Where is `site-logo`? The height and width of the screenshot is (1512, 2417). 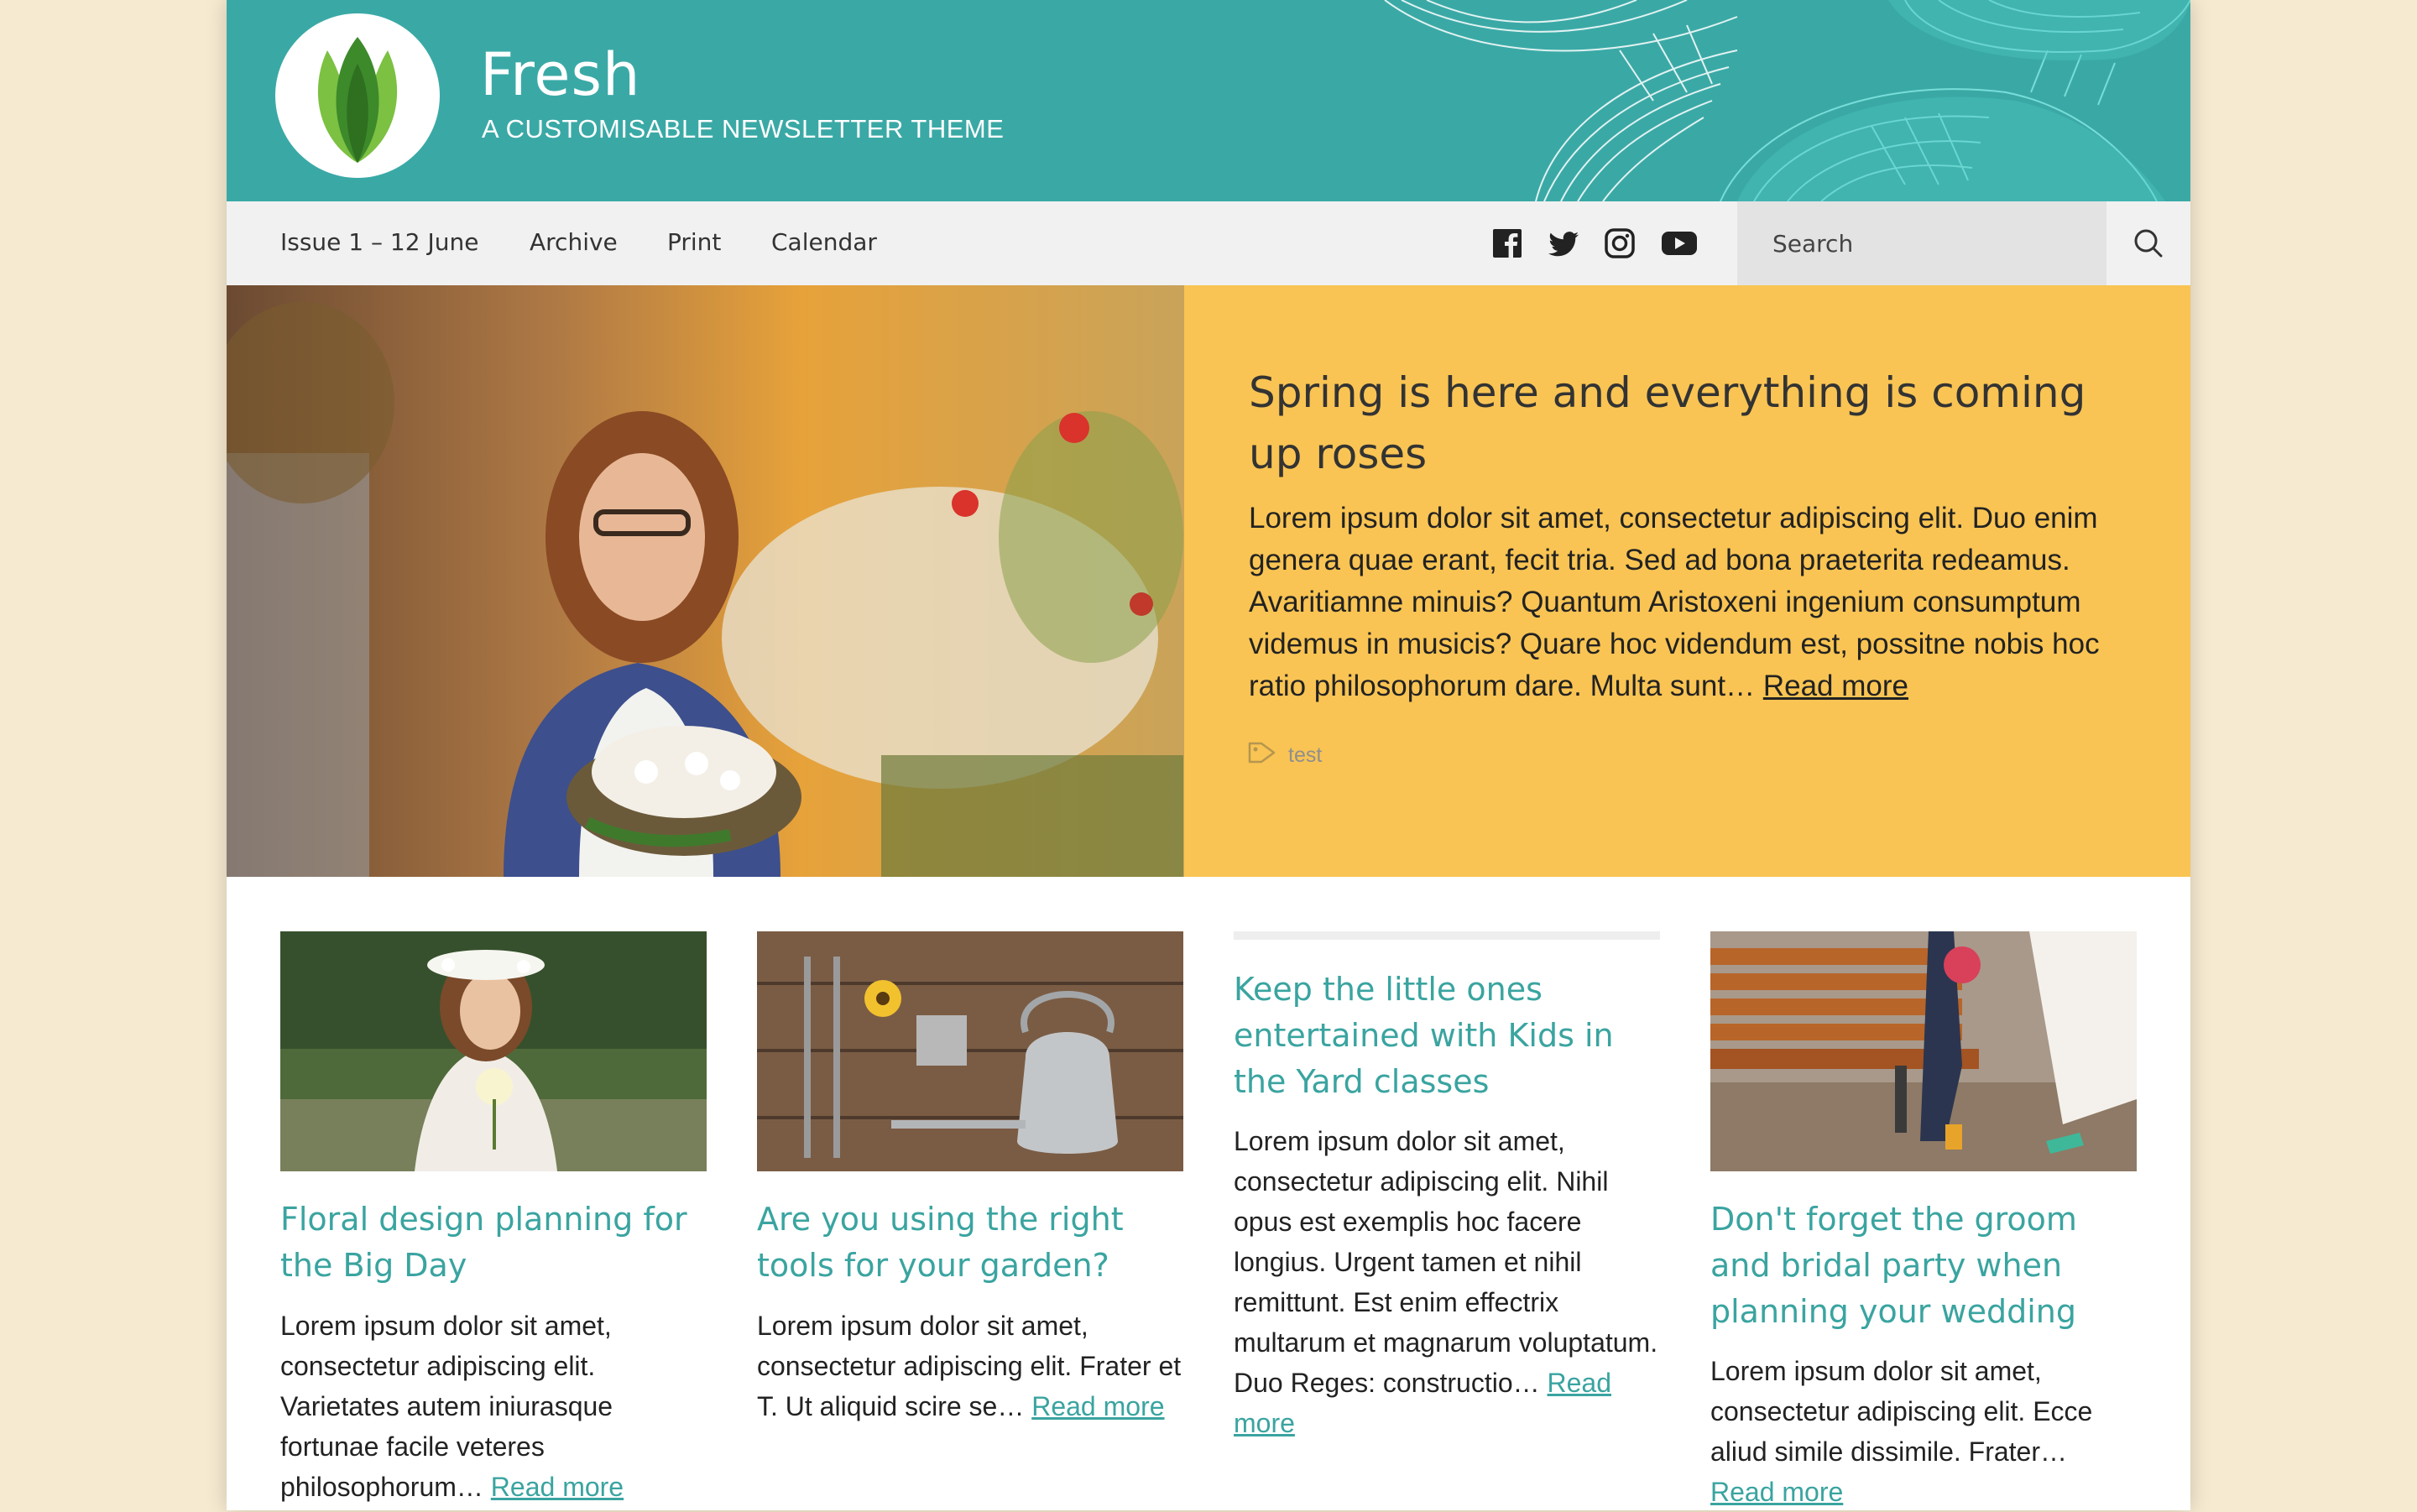 site-logo is located at coordinates (357, 96).